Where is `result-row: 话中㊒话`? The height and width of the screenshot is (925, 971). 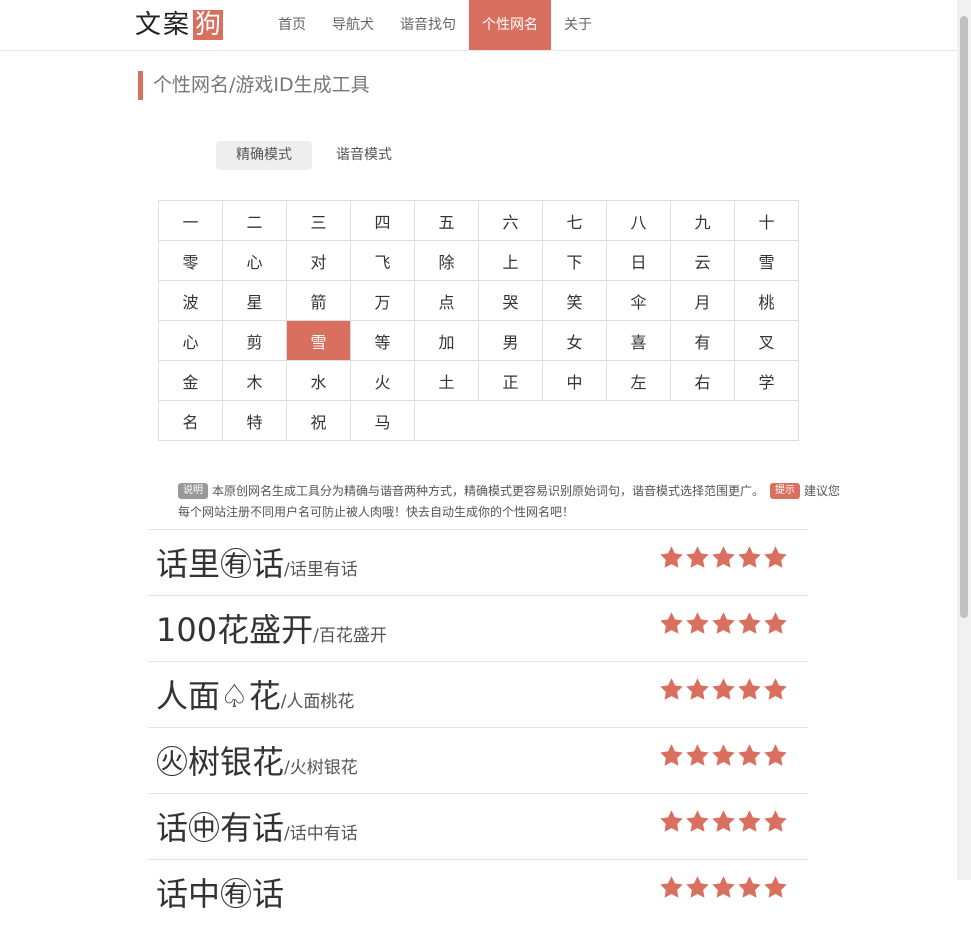 result-row: 话中㊒话 is located at coordinates (478, 892).